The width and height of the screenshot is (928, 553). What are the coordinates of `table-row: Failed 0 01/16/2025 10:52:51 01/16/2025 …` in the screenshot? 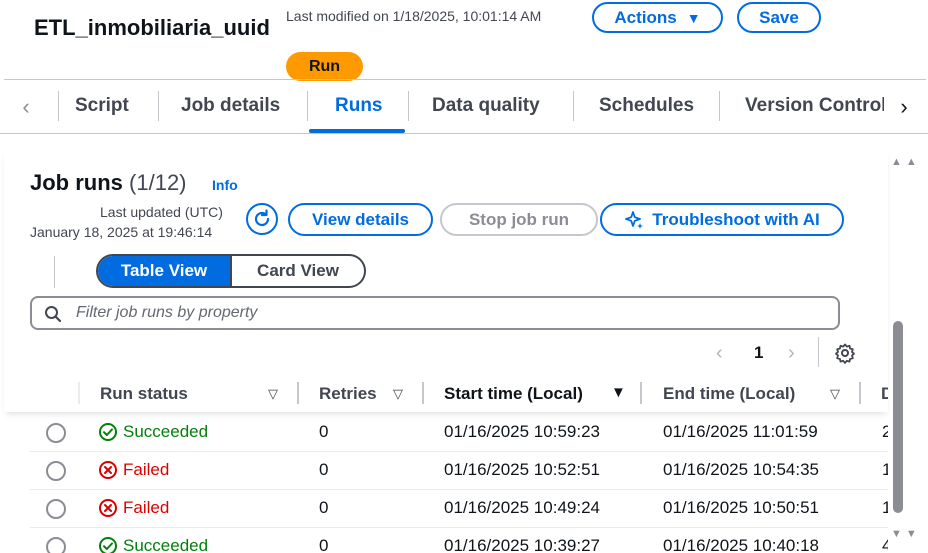 It's located at (459, 471).